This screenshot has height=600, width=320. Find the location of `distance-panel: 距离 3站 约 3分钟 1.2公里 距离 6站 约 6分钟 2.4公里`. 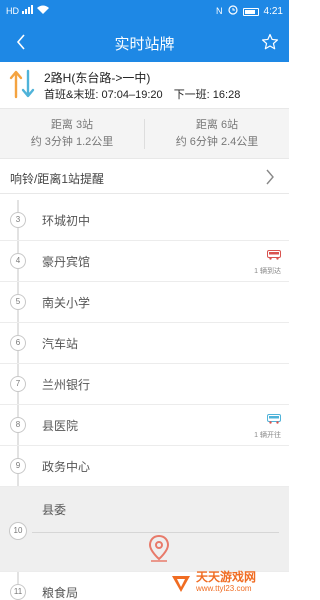

distance-panel: 距离 3站 约 3分钟 1.2公里 距离 6站 约 6分钟 2.4公里 is located at coordinates (144, 133).